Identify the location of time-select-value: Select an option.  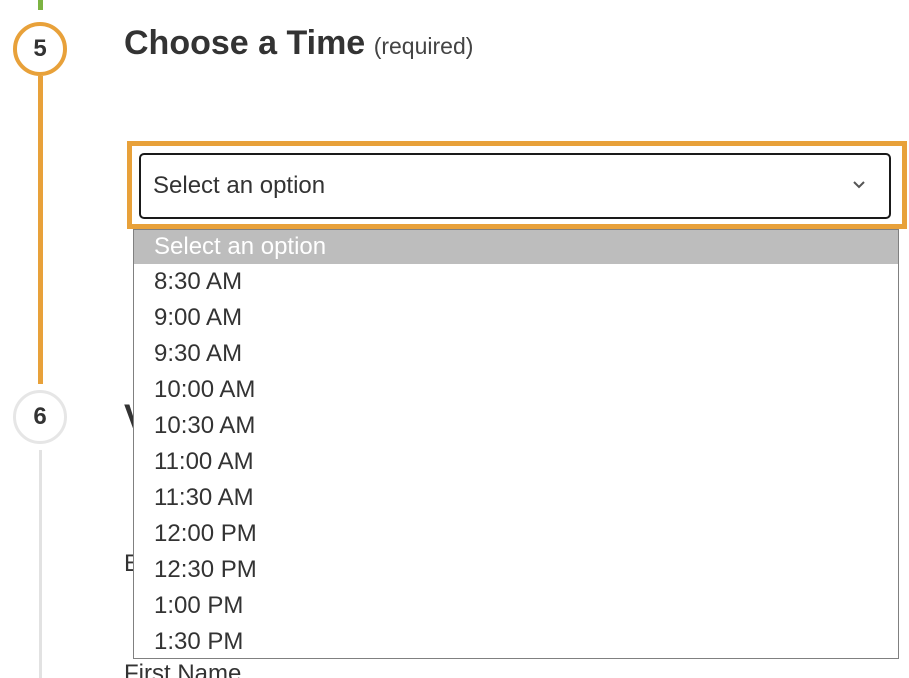
(239, 185).